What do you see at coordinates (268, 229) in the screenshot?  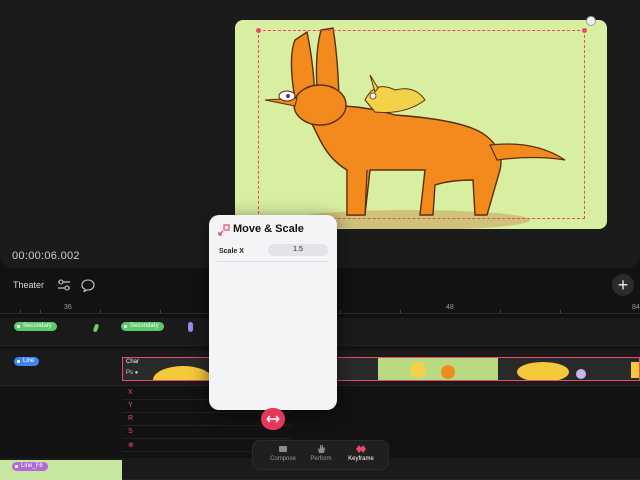 I see `panel-title: Move & Scale` at bounding box center [268, 229].